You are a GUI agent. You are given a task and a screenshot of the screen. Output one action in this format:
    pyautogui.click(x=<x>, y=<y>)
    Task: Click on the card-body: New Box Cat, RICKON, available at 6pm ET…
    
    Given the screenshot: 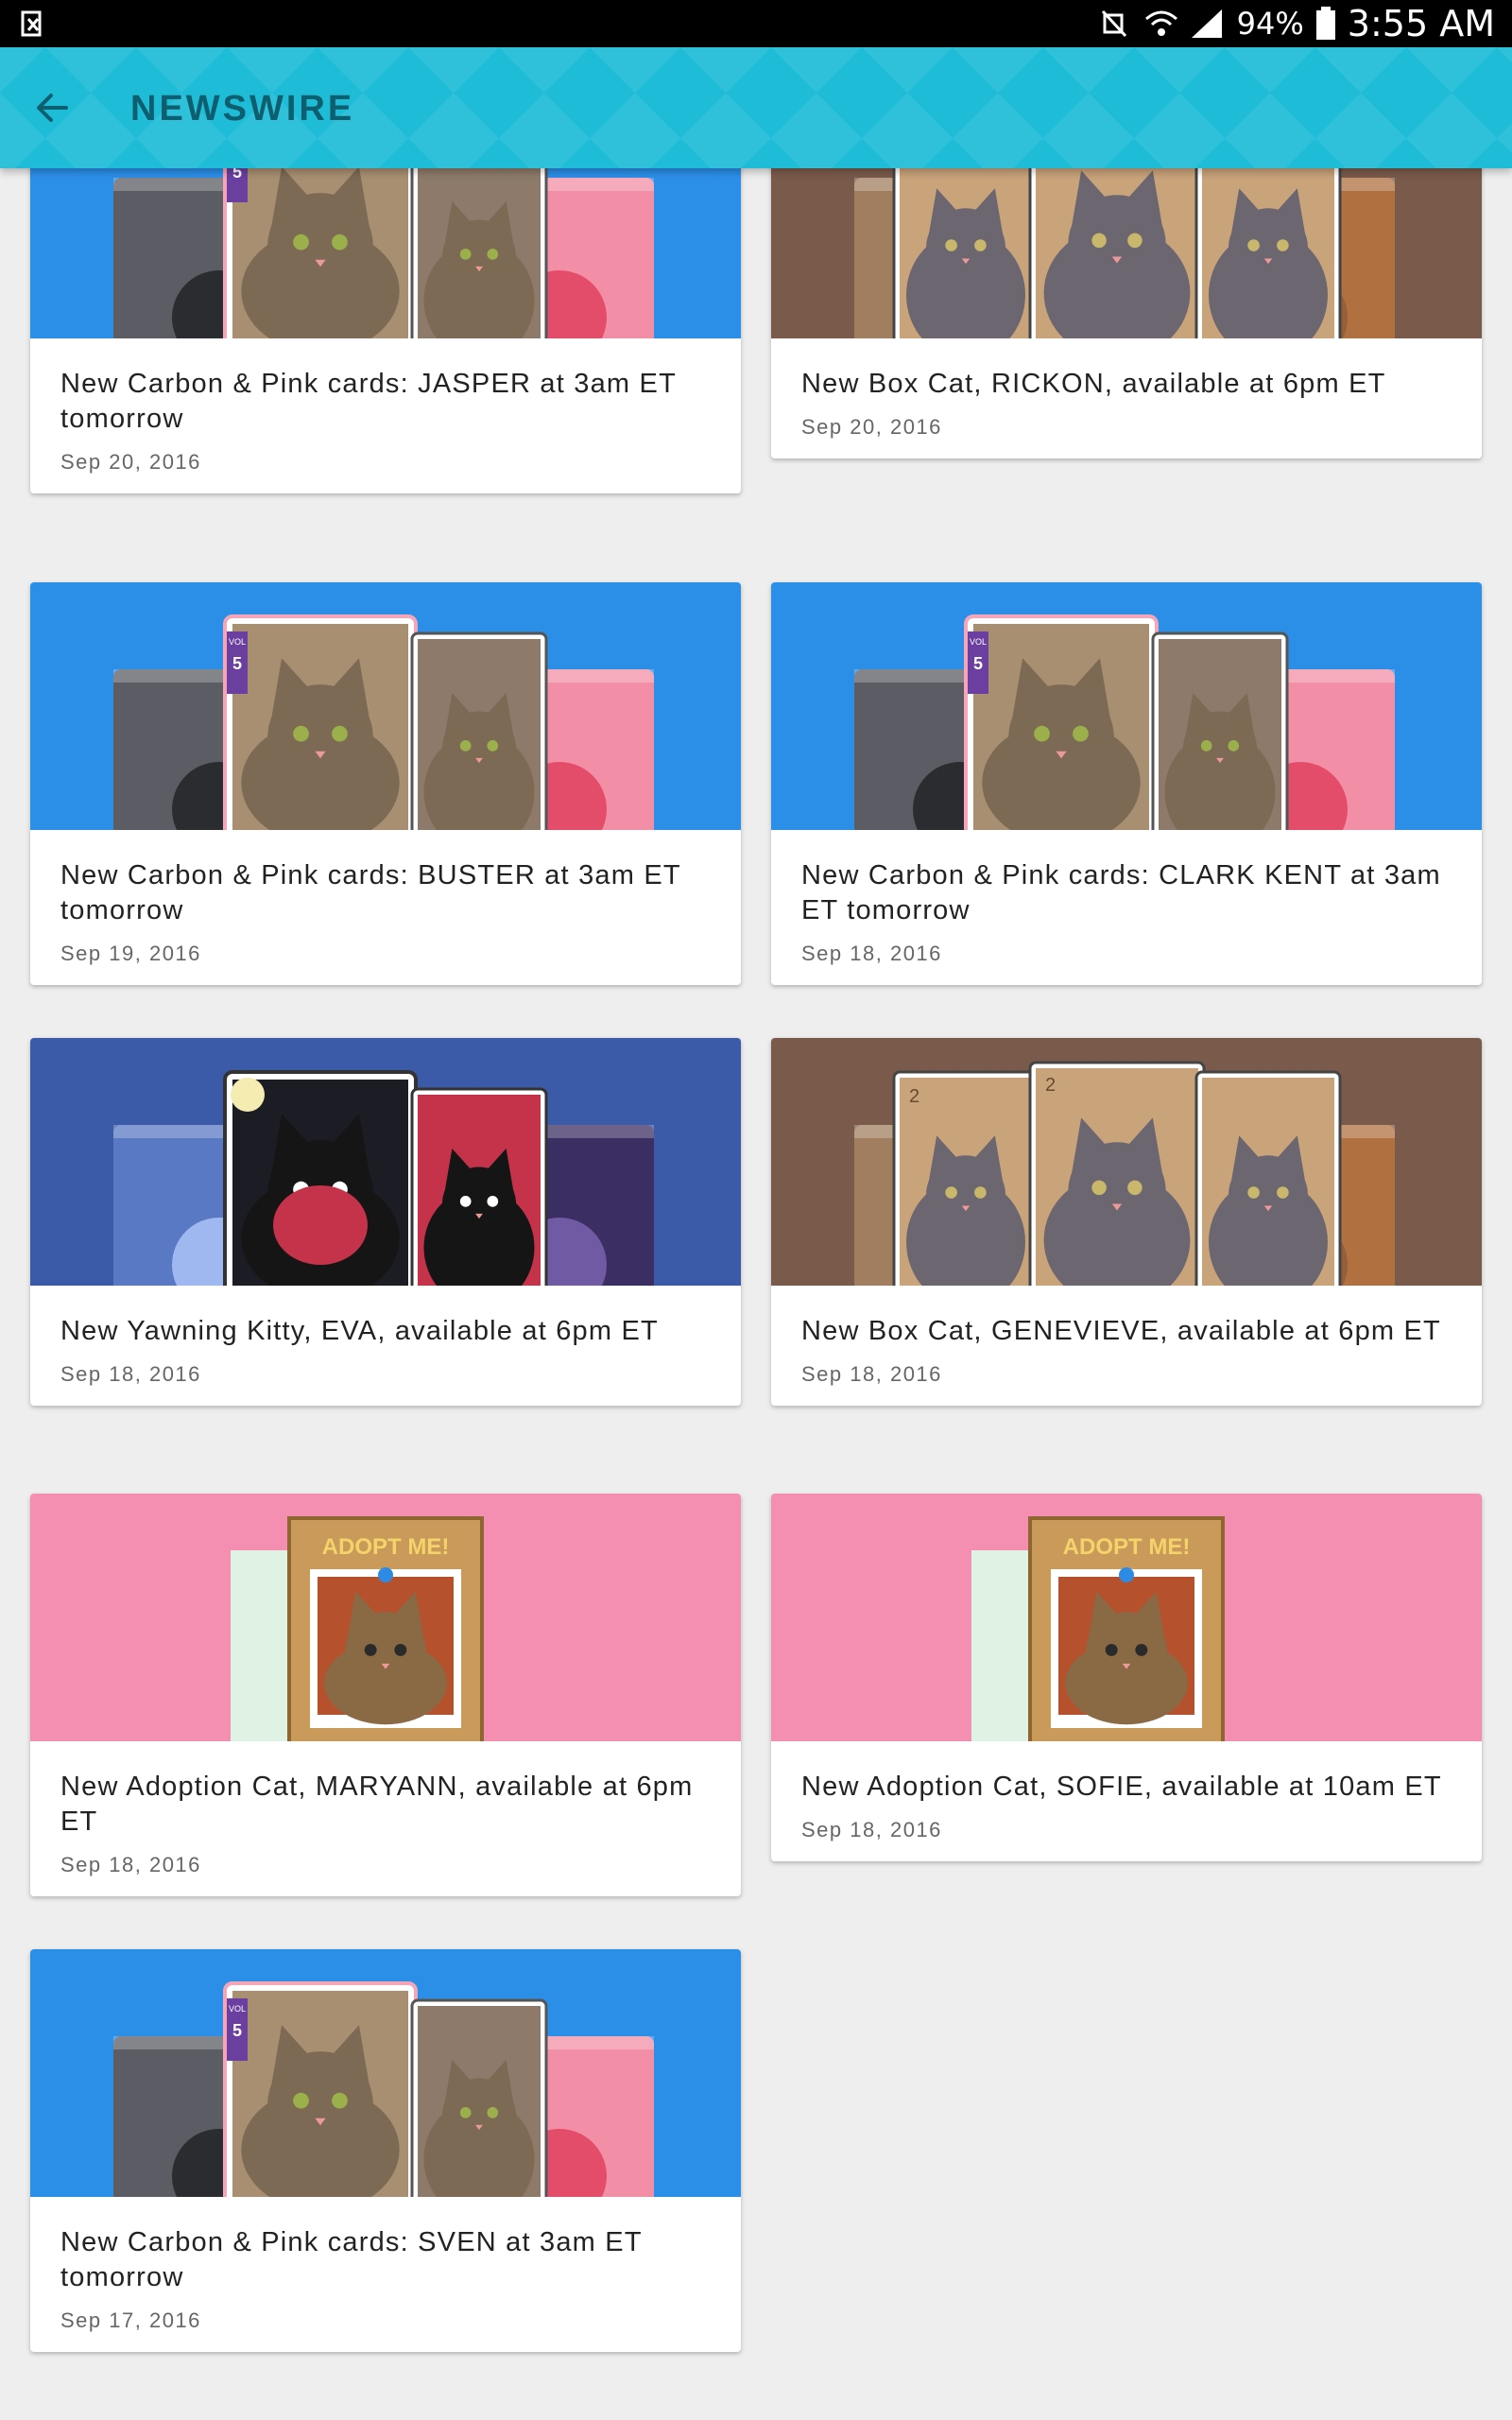 What is the action you would take?
    pyautogui.click(x=1126, y=398)
    